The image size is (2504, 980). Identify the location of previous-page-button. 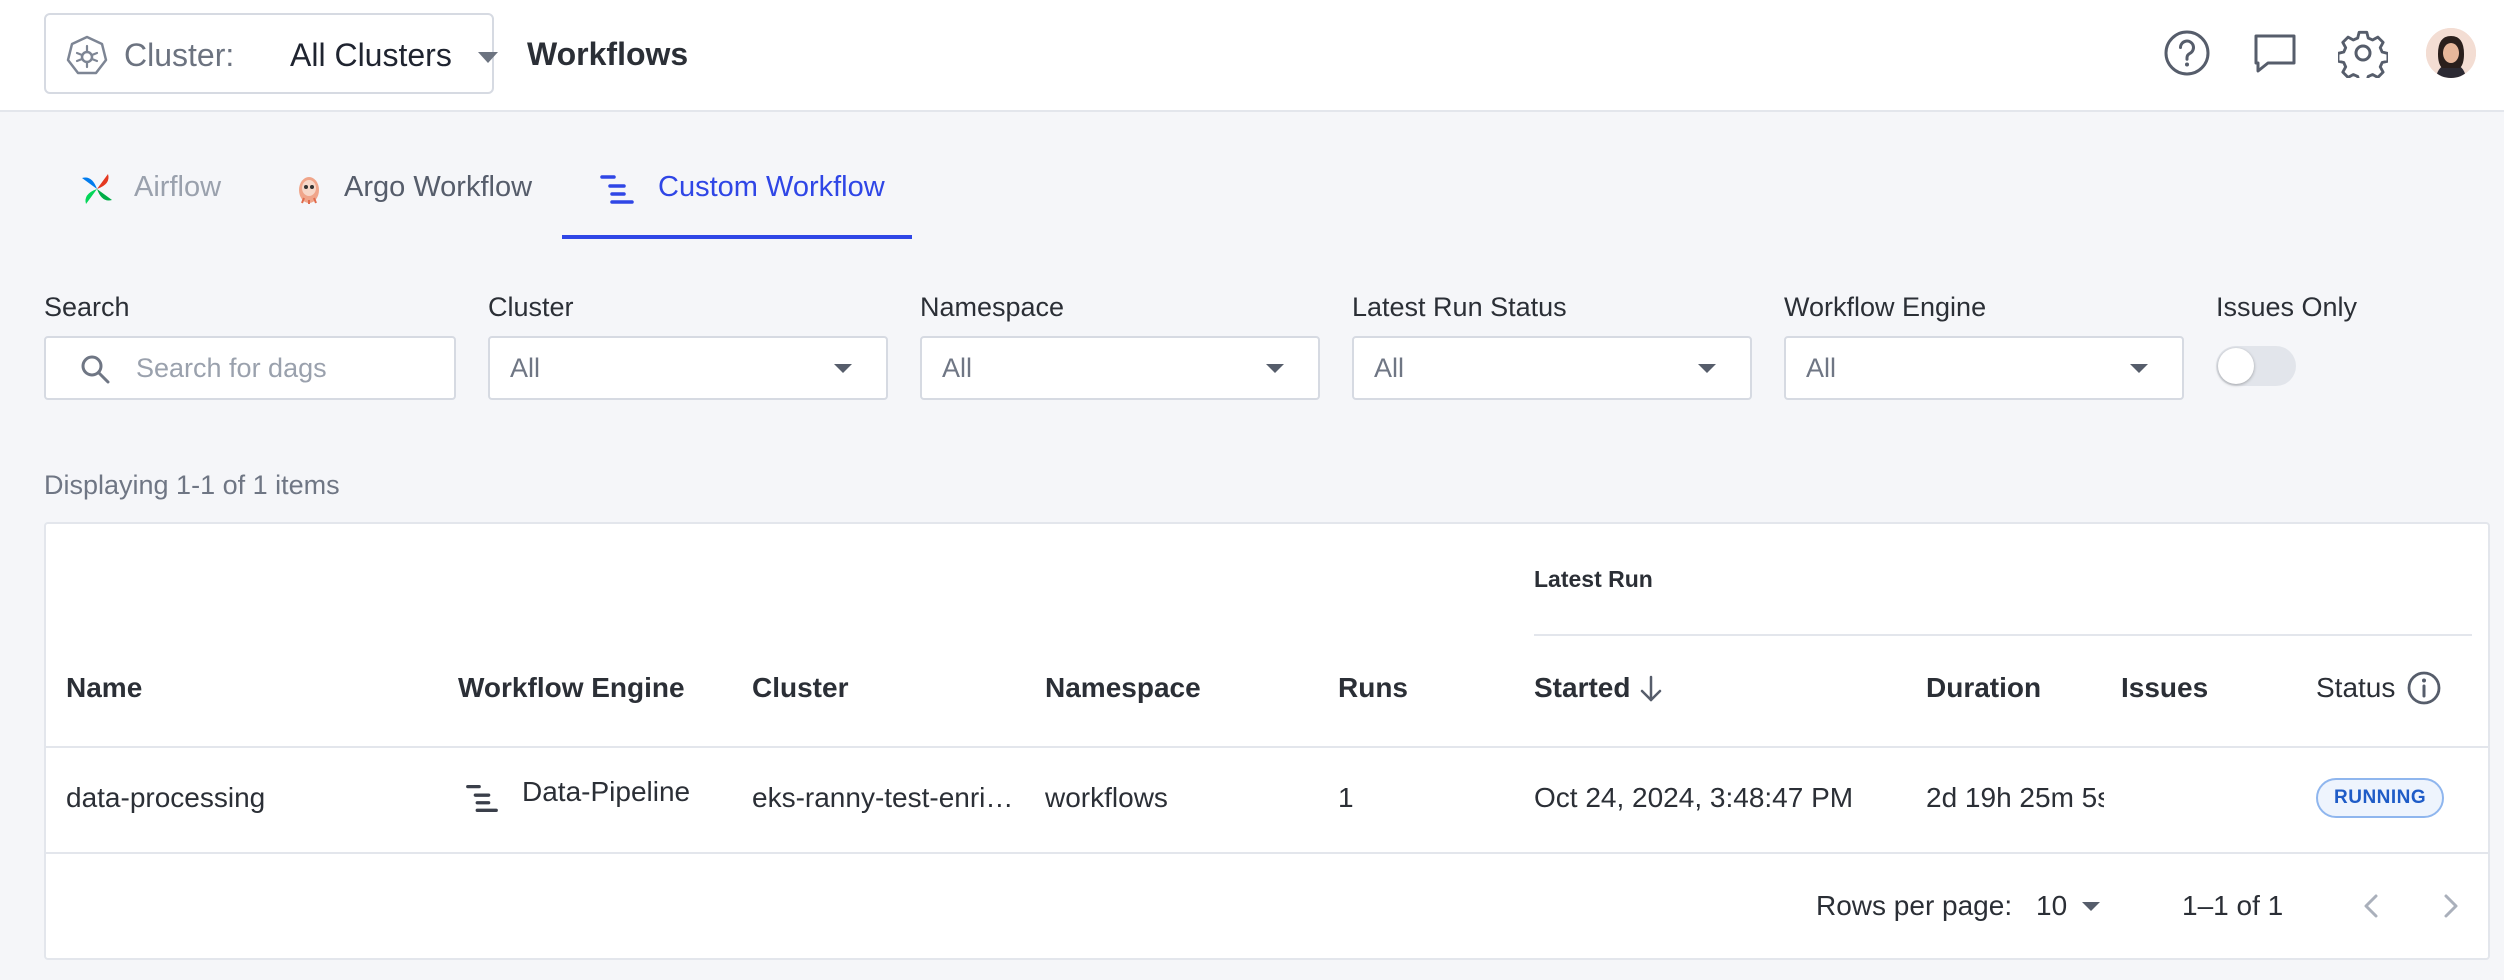
(2372, 906).